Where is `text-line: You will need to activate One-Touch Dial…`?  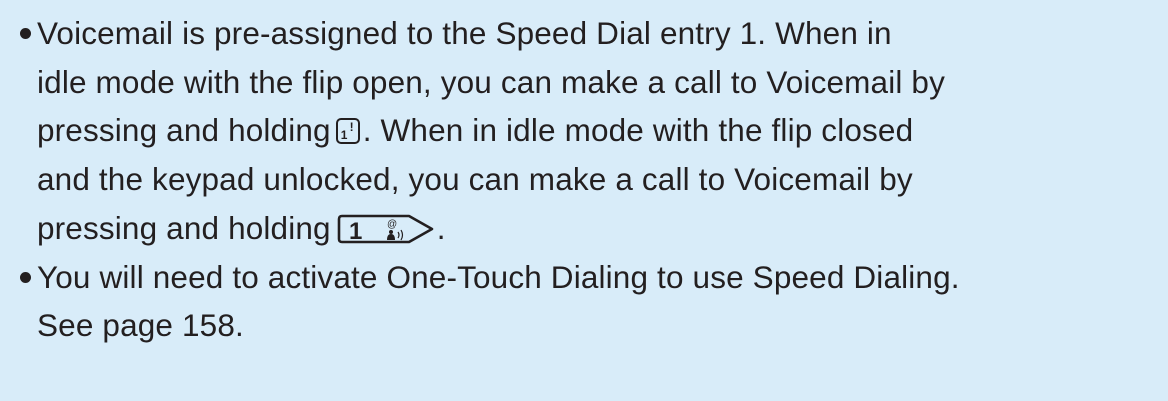 text-line: You will need to activate One-Touch Dial… is located at coordinates (498, 276).